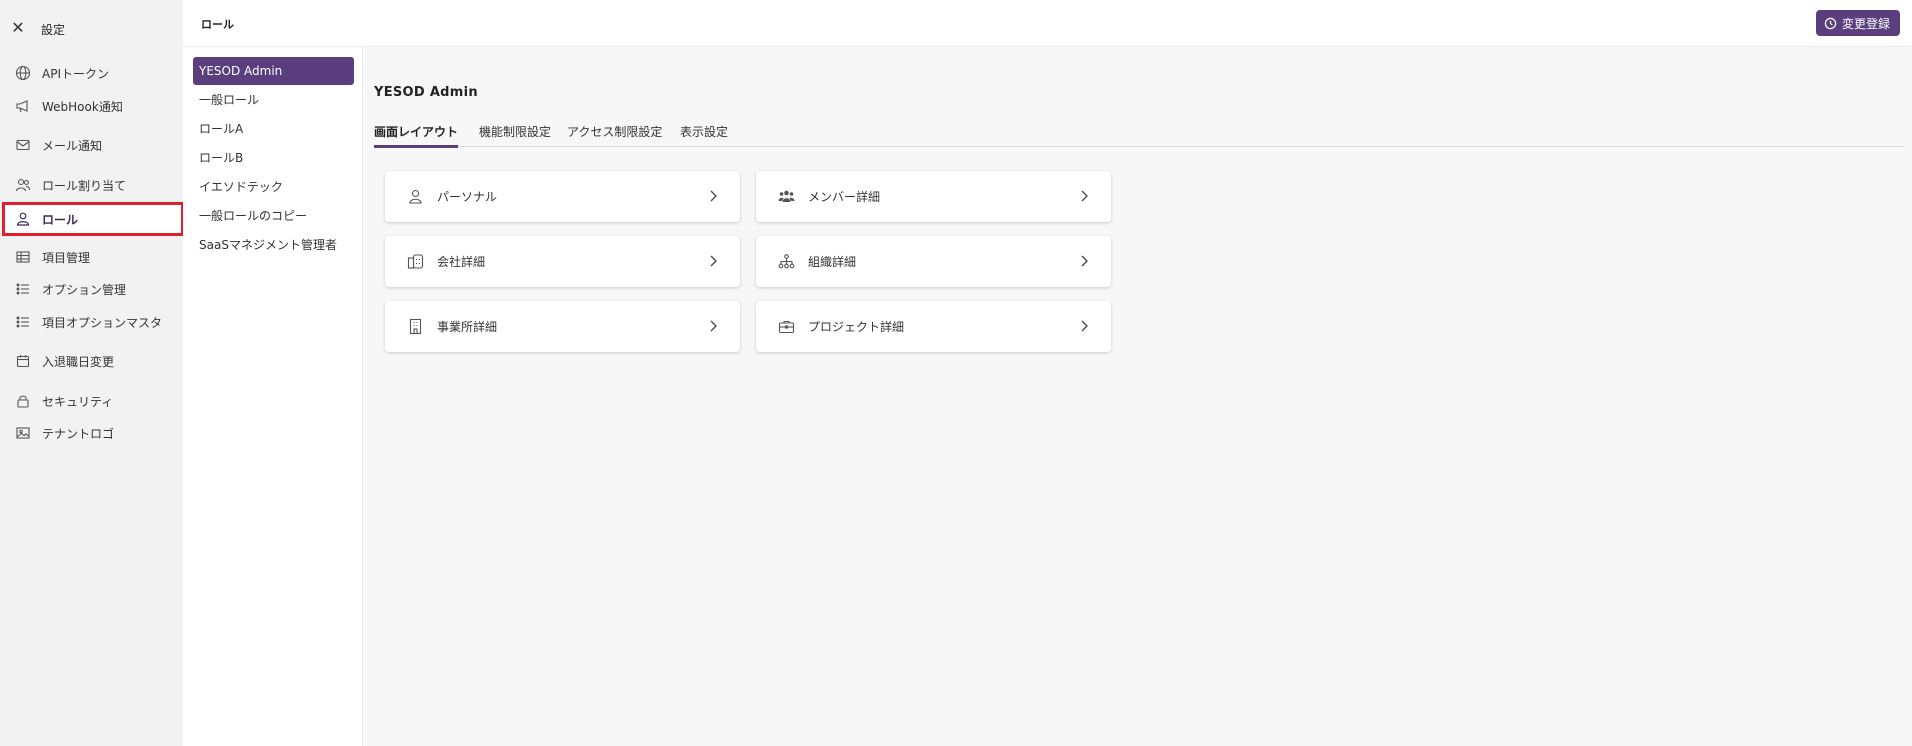 This screenshot has height=746, width=1912. What do you see at coordinates (23, 73) in the screenshot?
I see `globe-icon` at bounding box center [23, 73].